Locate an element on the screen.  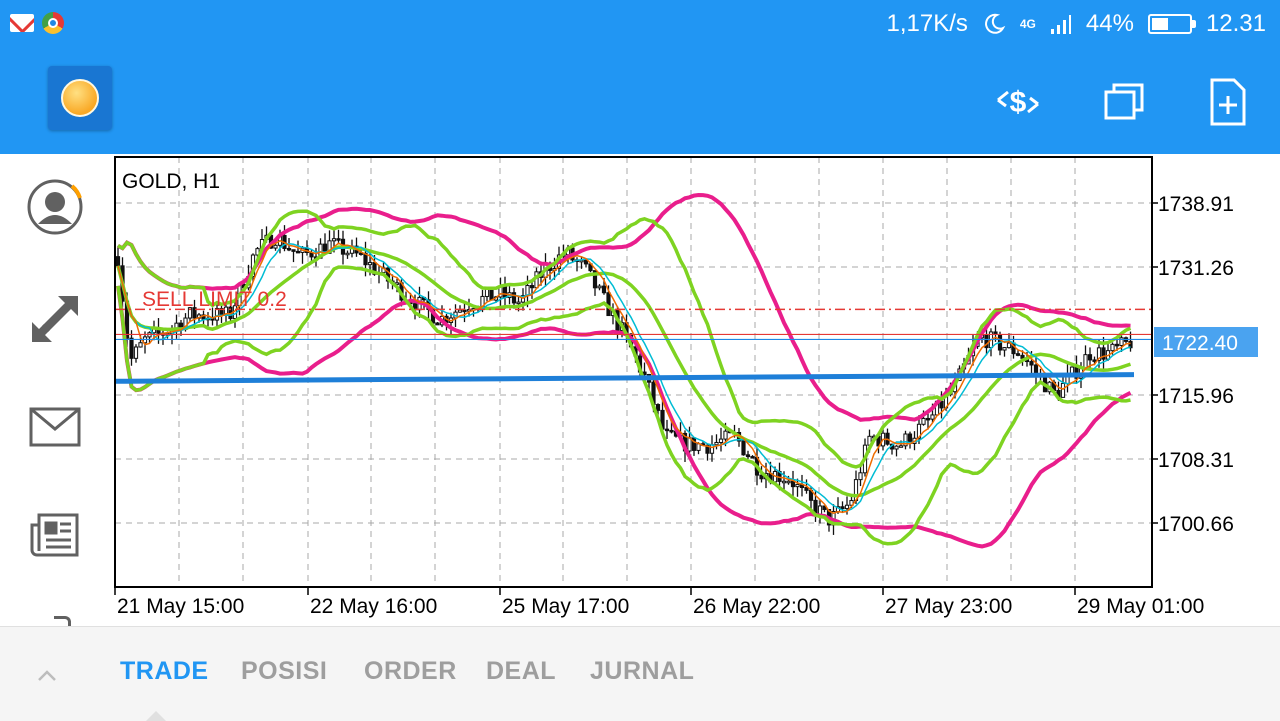
chrome-icon is located at coordinates (53, 23).